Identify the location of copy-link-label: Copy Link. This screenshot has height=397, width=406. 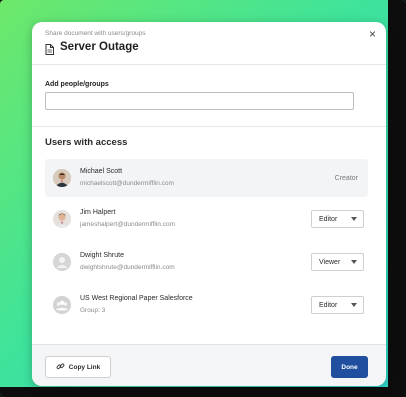
(84, 367).